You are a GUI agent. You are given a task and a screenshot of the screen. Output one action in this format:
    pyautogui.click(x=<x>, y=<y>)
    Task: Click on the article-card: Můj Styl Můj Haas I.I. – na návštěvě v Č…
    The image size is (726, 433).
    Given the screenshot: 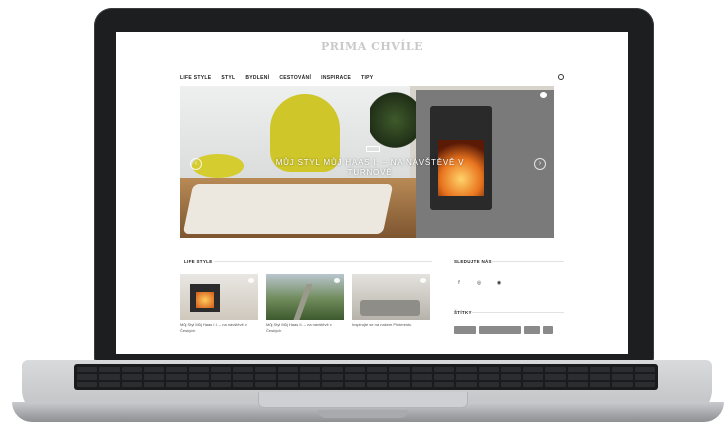 What is the action you would take?
    pyautogui.click(x=219, y=304)
    